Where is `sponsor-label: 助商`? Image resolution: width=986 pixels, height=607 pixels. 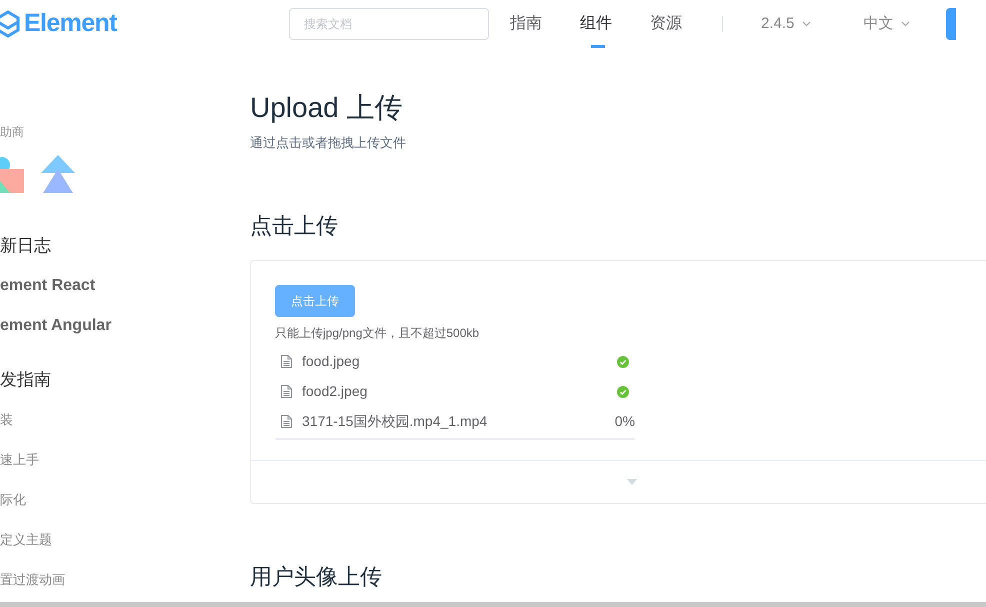
sponsor-label: 助商 is located at coordinates (12, 132).